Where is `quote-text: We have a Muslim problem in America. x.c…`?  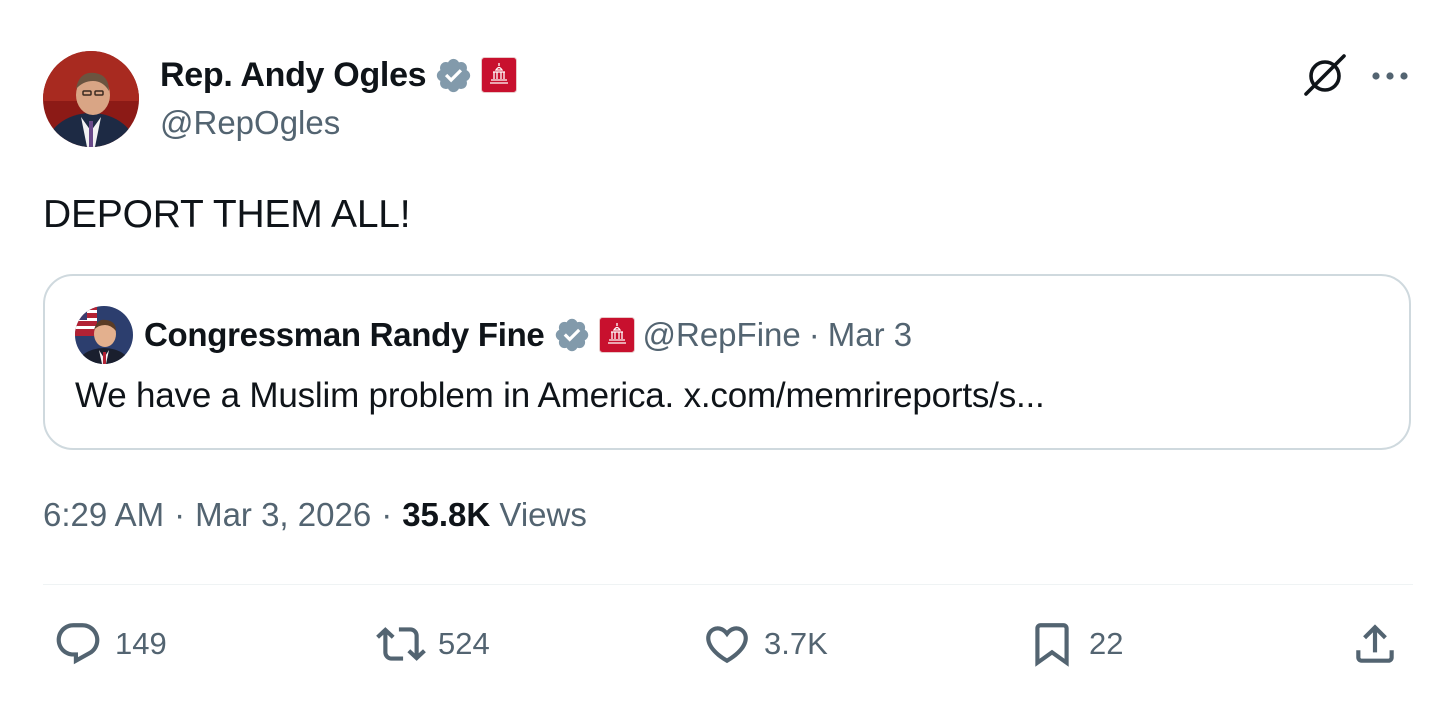 quote-text: We have a Muslim problem in America. x.c… is located at coordinates (560, 395).